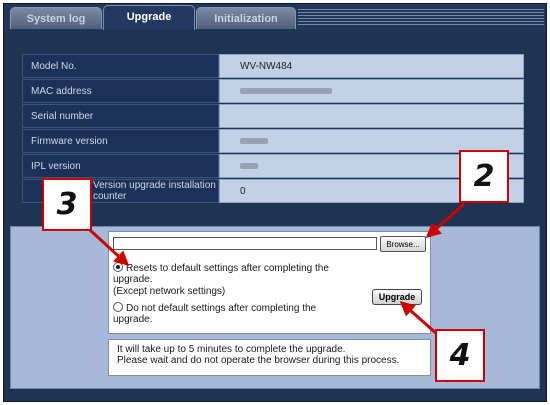  I want to click on table-row: Firmware version, so click(273, 141).